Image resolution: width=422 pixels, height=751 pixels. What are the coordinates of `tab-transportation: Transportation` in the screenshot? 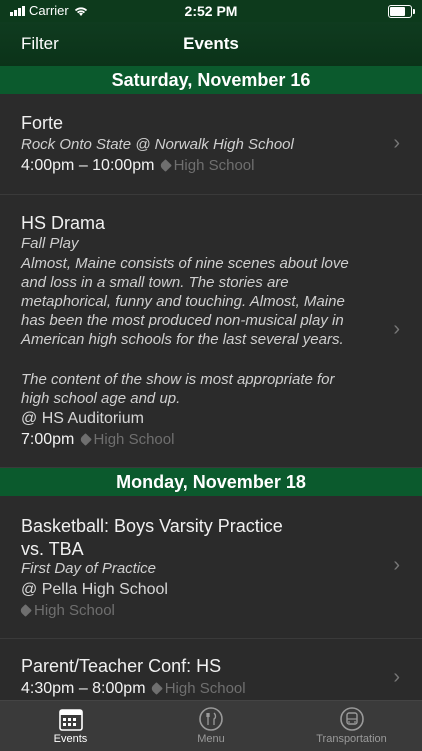 It's located at (351, 726).